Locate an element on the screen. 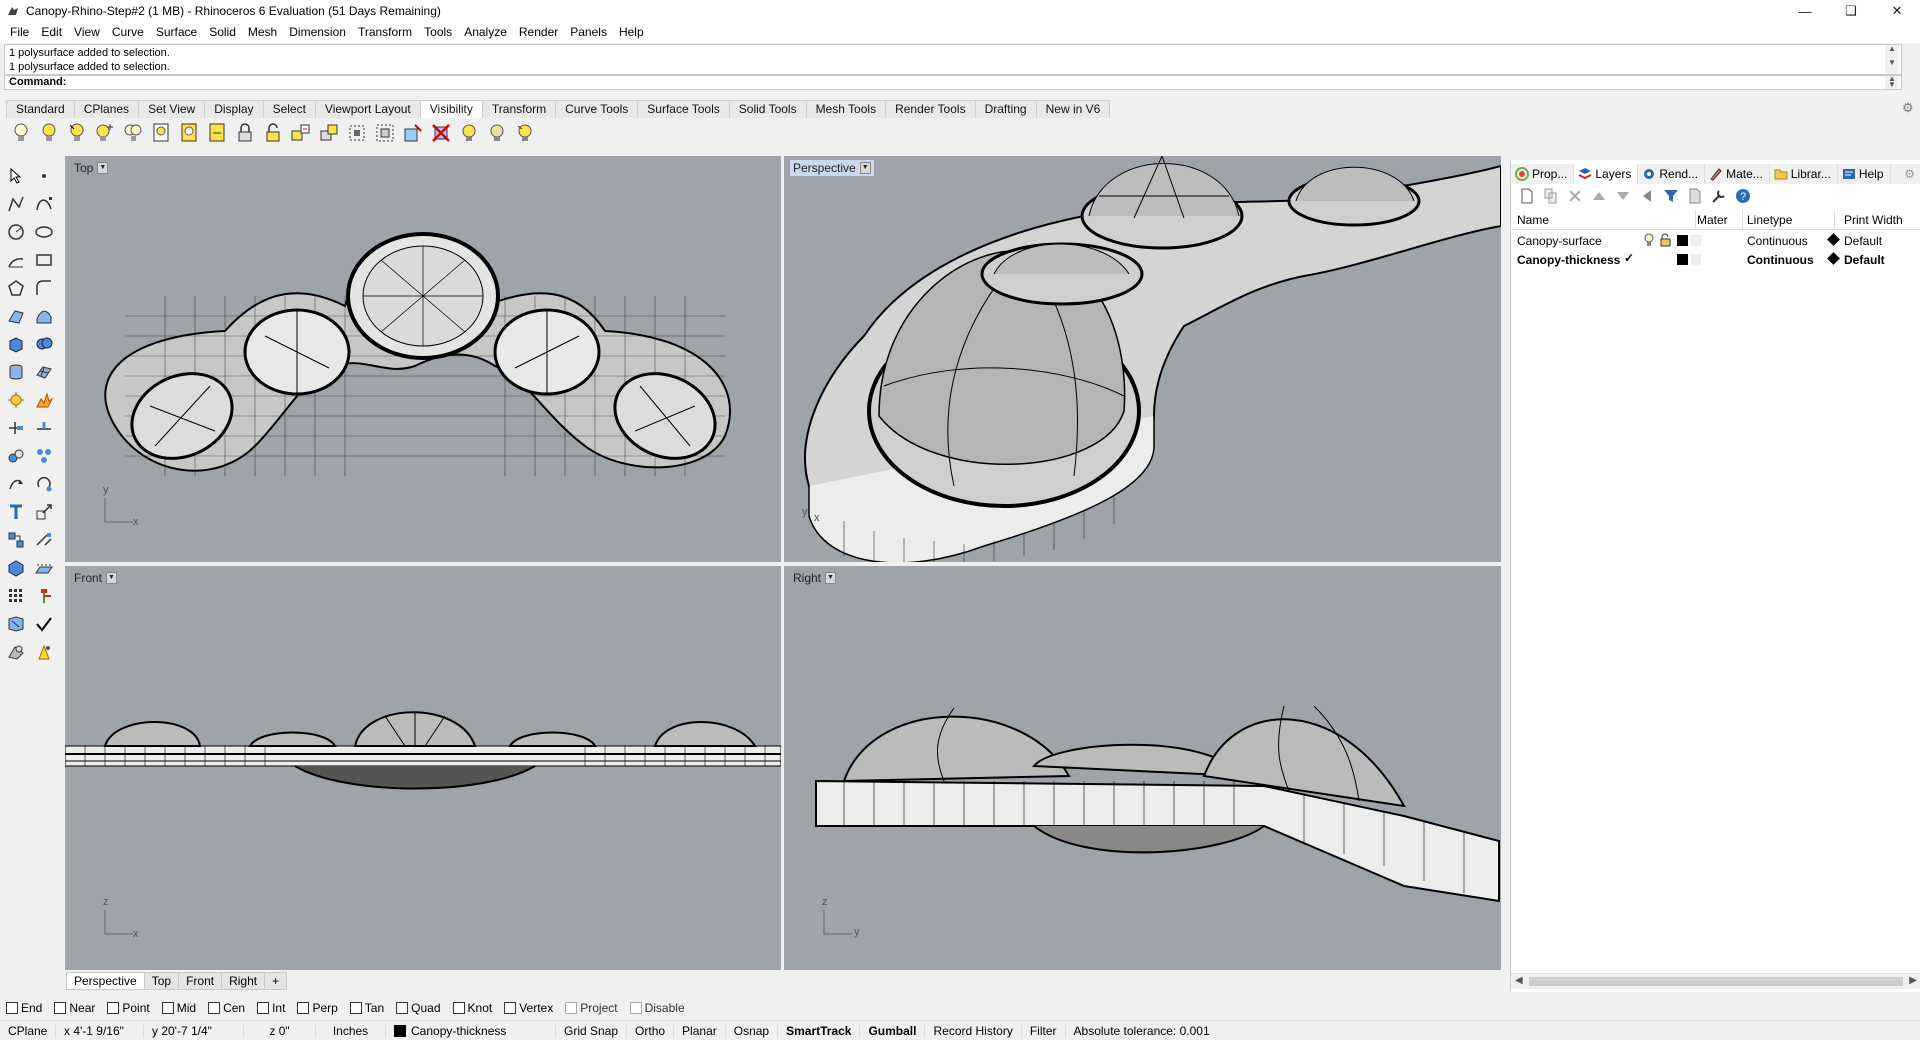 The height and width of the screenshot is (1040, 1920). delete-layer-icon is located at coordinates (1575, 196).